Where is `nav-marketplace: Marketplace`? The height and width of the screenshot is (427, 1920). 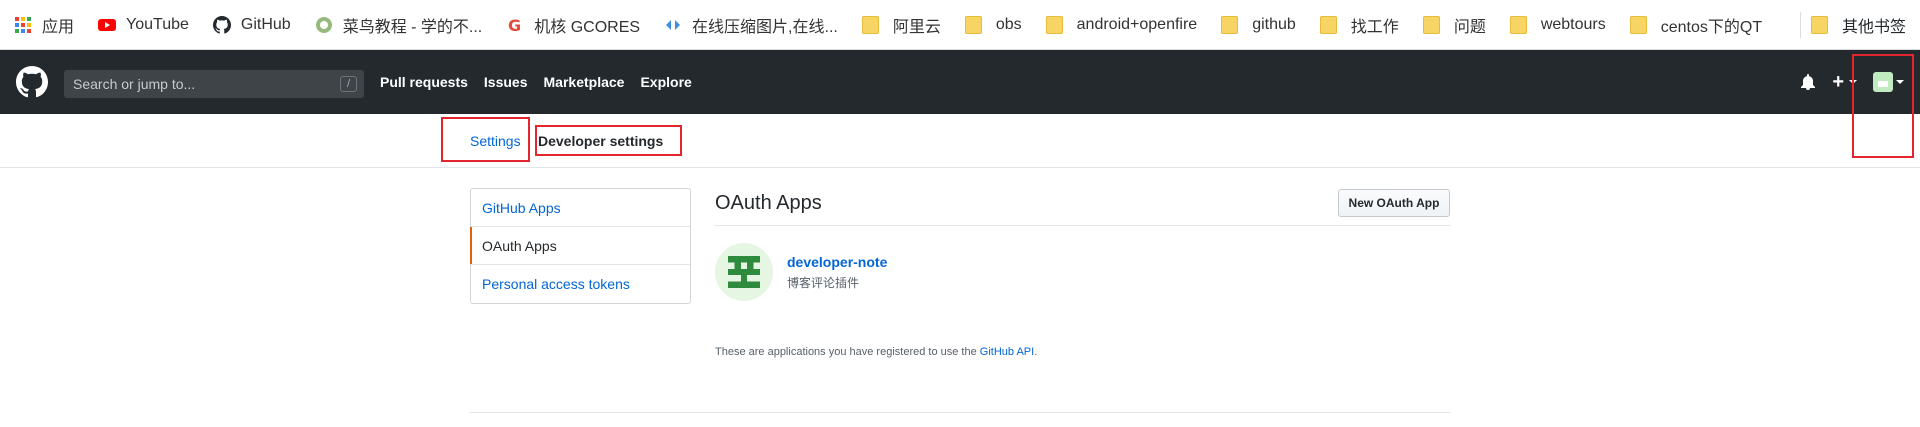 nav-marketplace: Marketplace is located at coordinates (584, 82).